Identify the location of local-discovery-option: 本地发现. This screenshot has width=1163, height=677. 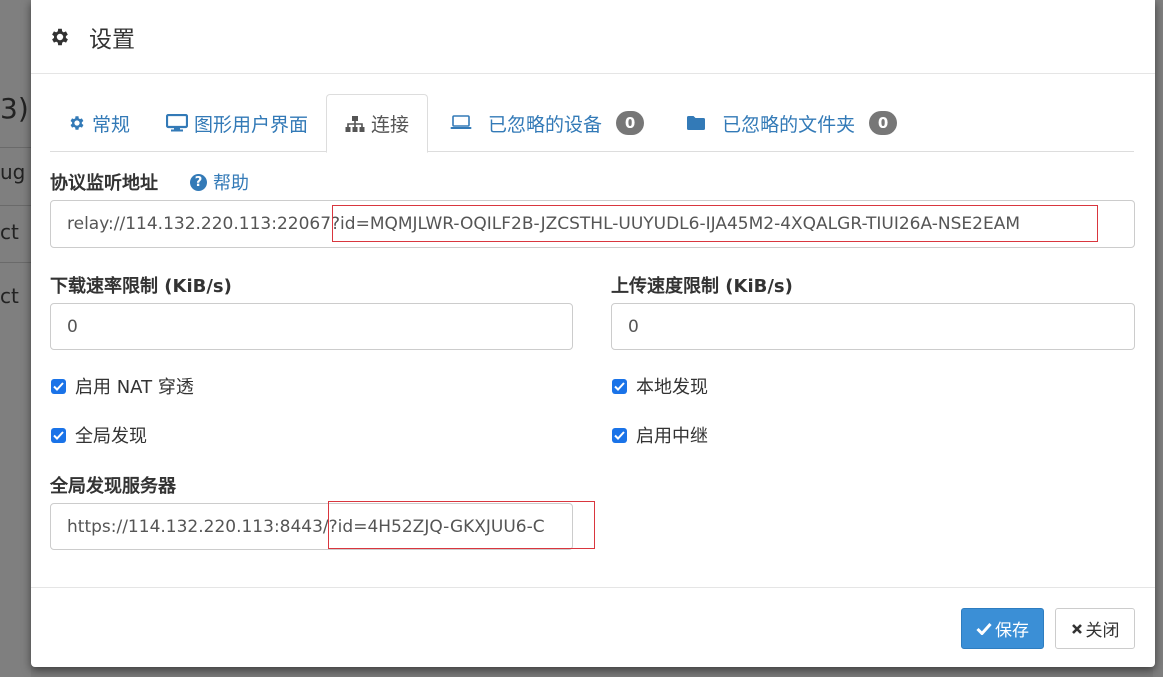
(660, 386).